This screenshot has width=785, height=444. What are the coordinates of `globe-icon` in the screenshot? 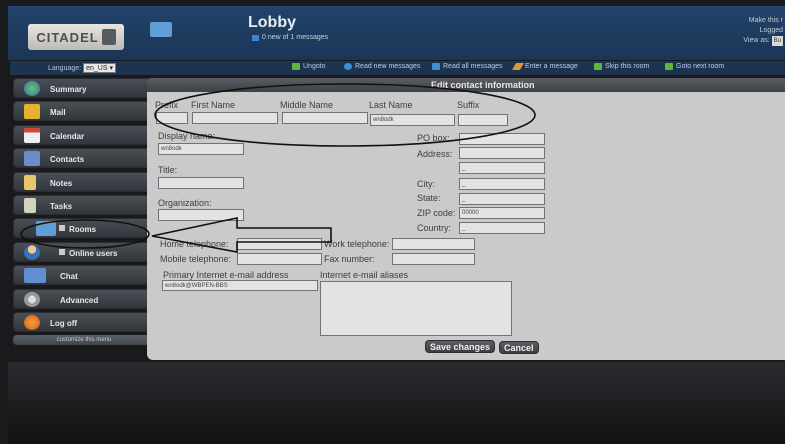 It's located at (32, 88).